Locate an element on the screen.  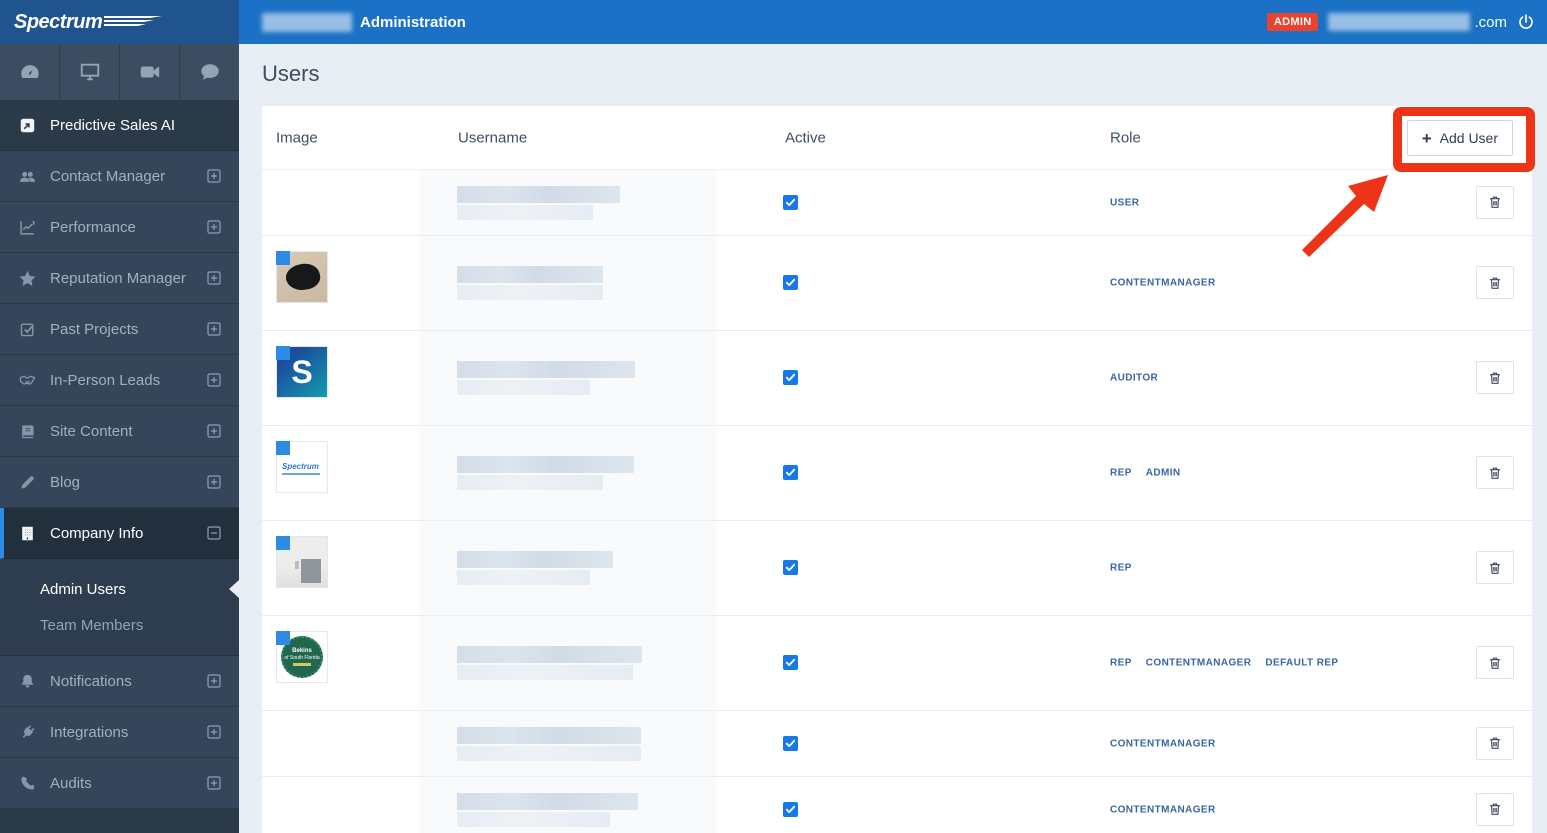
role-badges: REP is located at coordinates (1121, 568).